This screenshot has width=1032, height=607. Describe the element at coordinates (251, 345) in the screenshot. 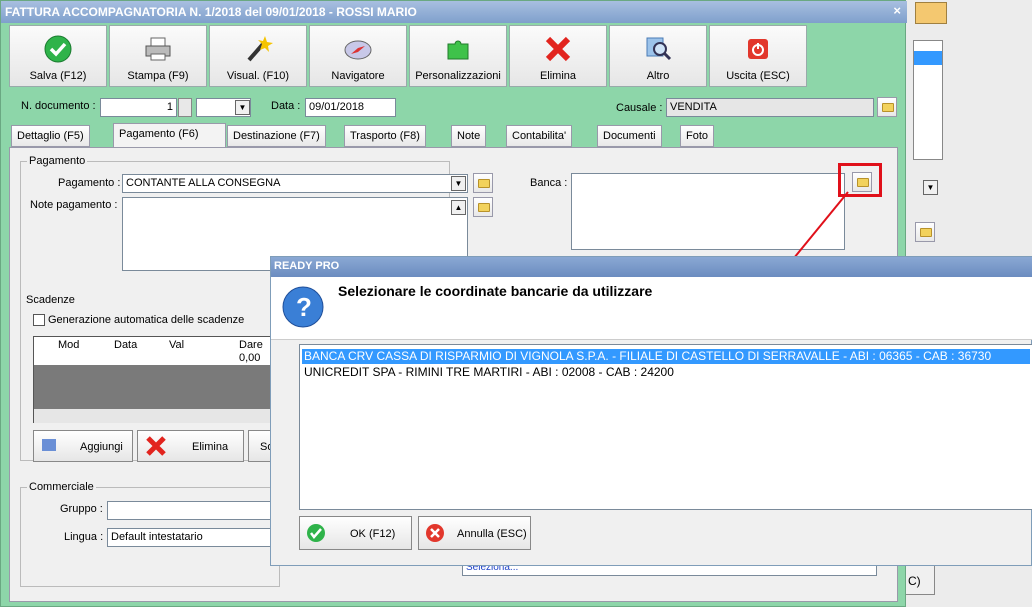

I see `col-dare: Dare` at that location.